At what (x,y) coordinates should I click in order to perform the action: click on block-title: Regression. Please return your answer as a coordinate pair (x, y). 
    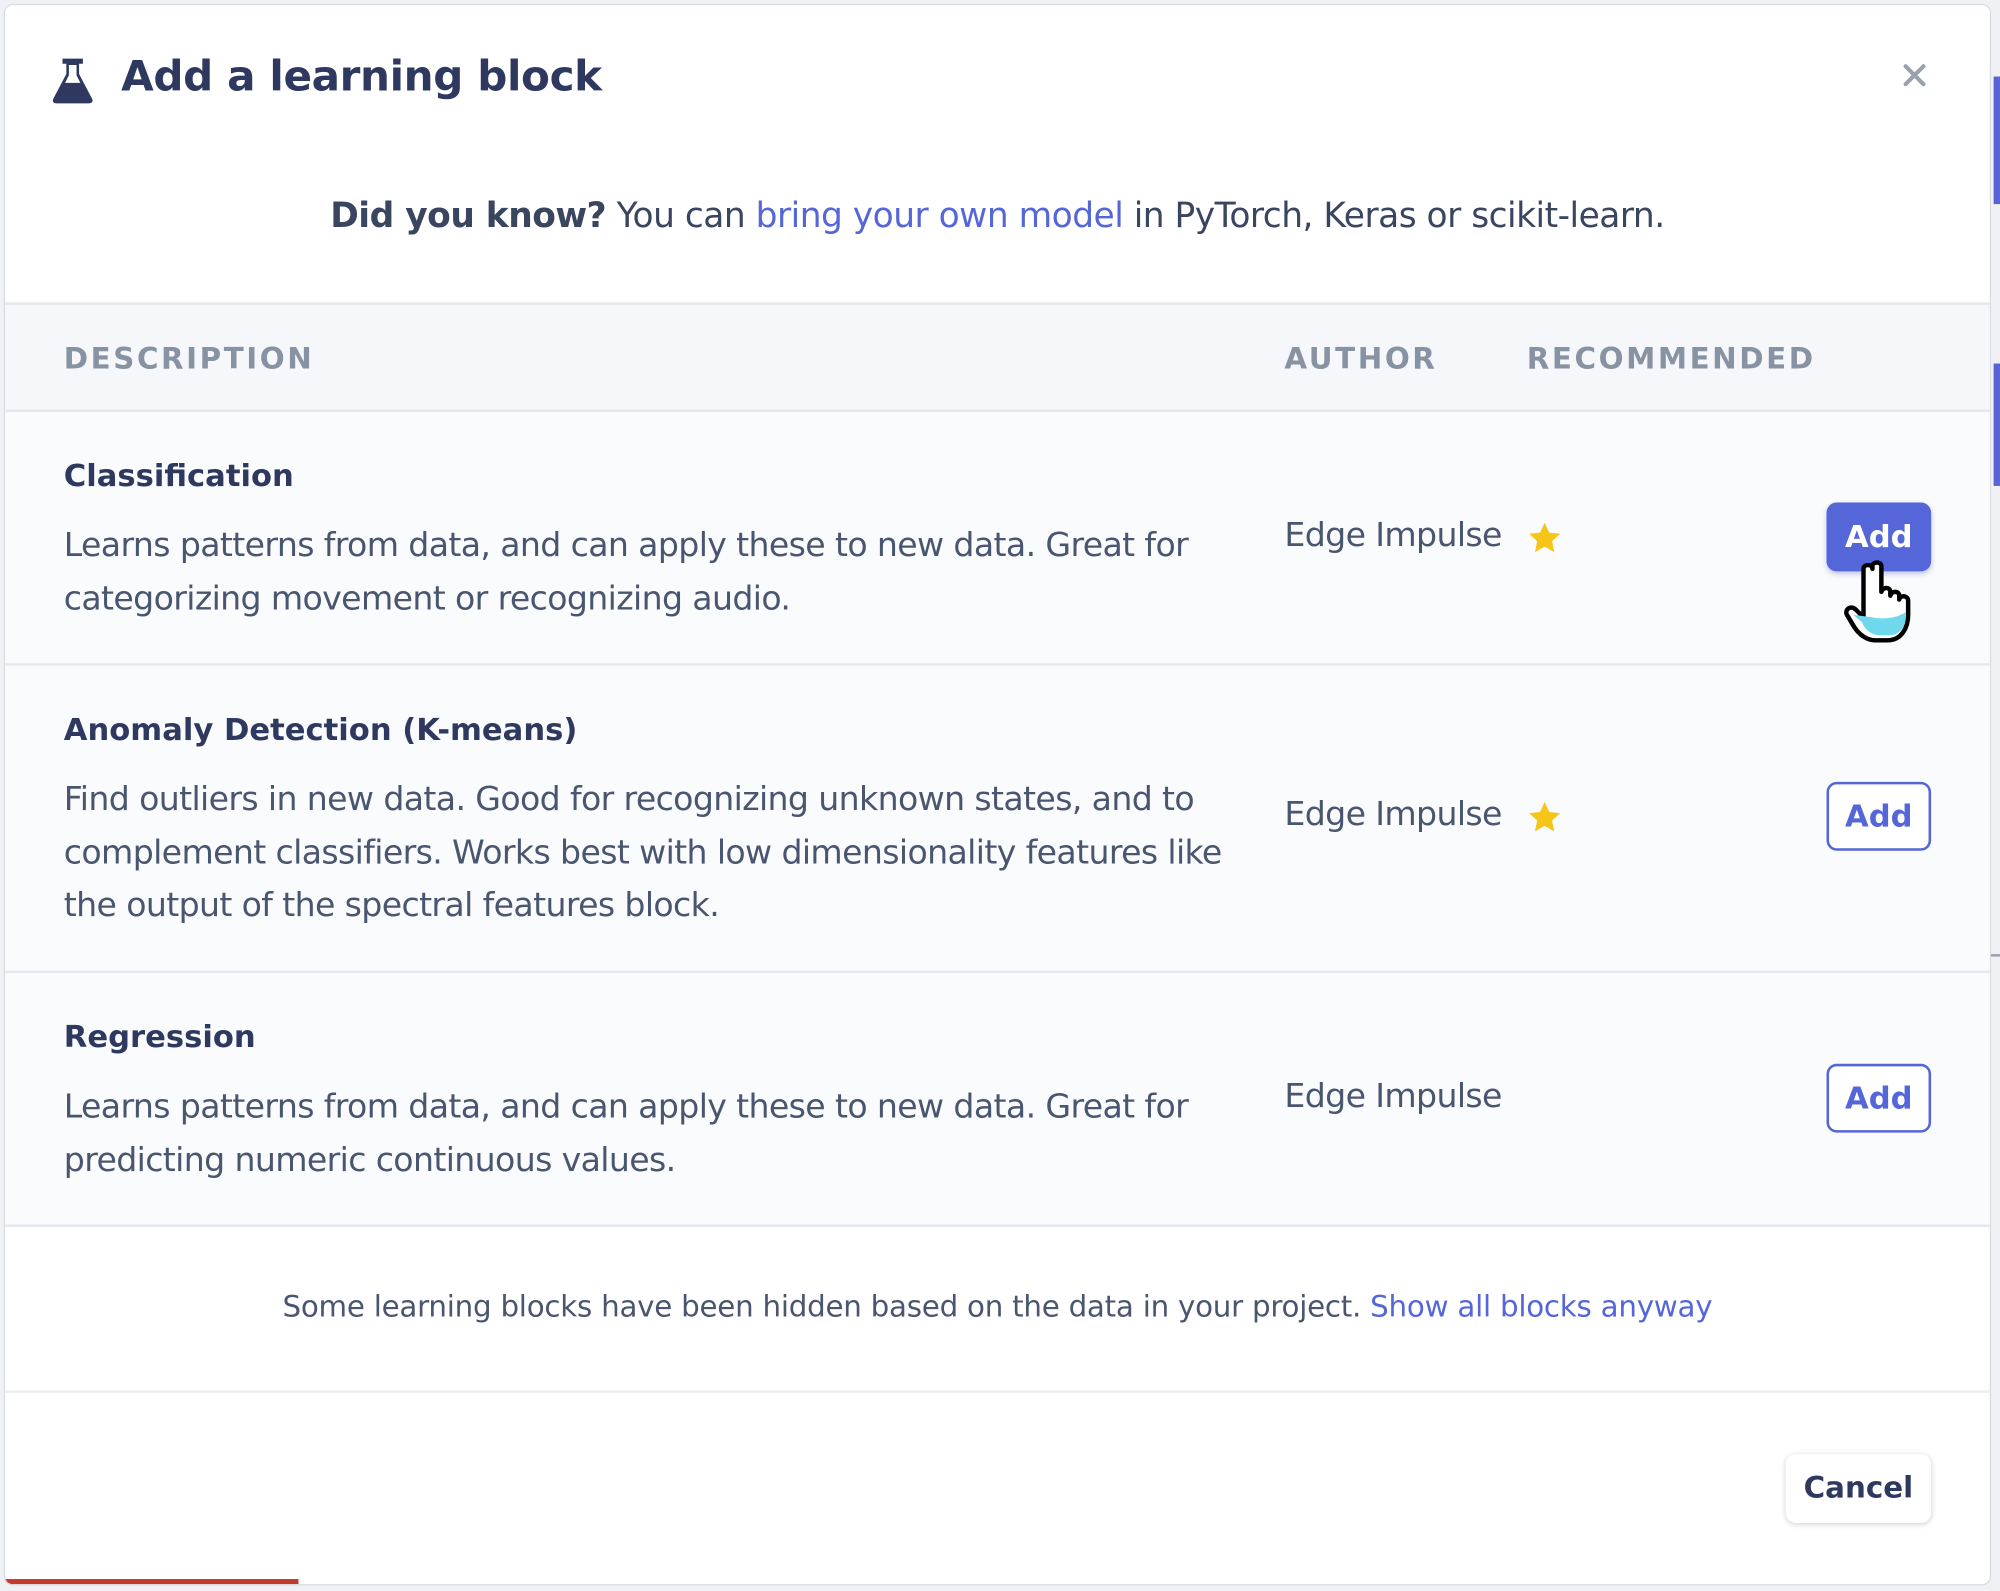
    Looking at the image, I should click on (159, 1037).